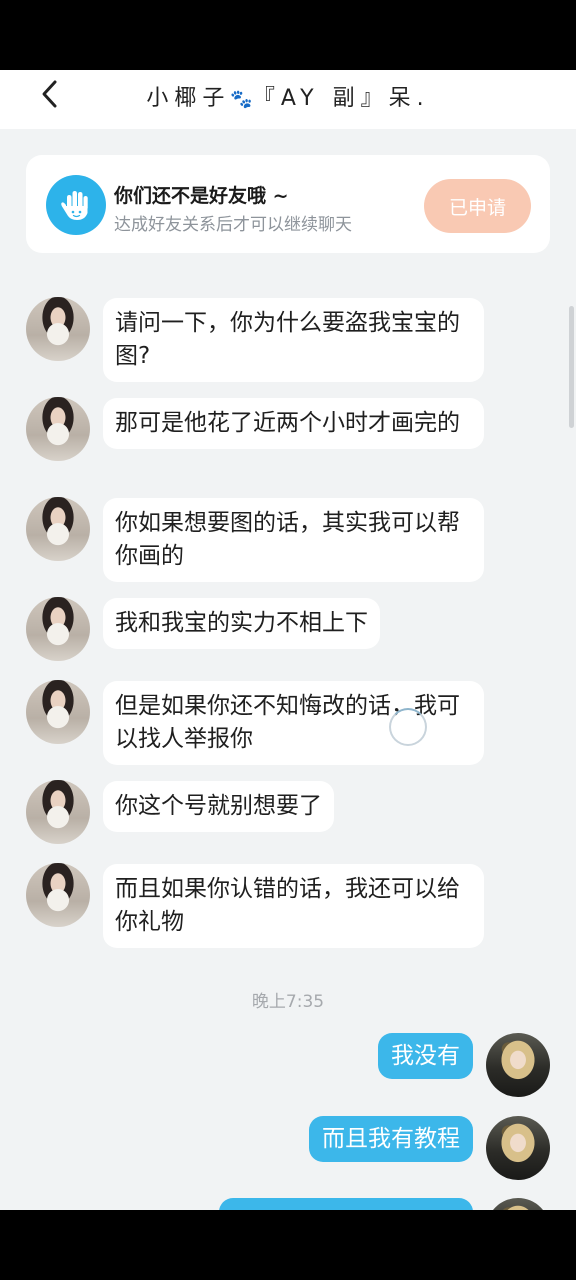  I want to click on page-title: 小椰子🐾『AY 副』呆., so click(288, 96).